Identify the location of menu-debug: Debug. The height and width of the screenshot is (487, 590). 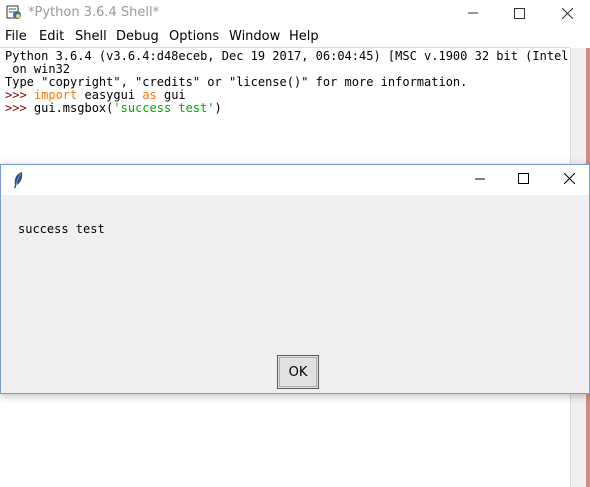
(137, 36).